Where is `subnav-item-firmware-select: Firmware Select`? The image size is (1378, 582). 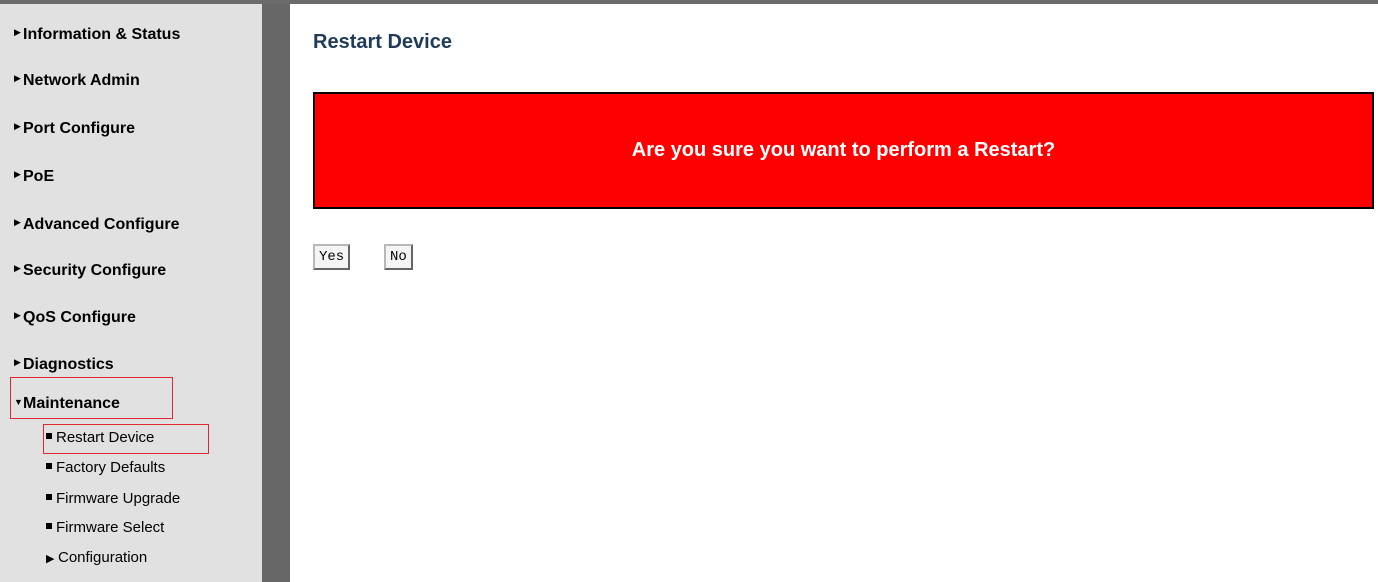 subnav-item-firmware-select: Firmware Select is located at coordinates (105, 528).